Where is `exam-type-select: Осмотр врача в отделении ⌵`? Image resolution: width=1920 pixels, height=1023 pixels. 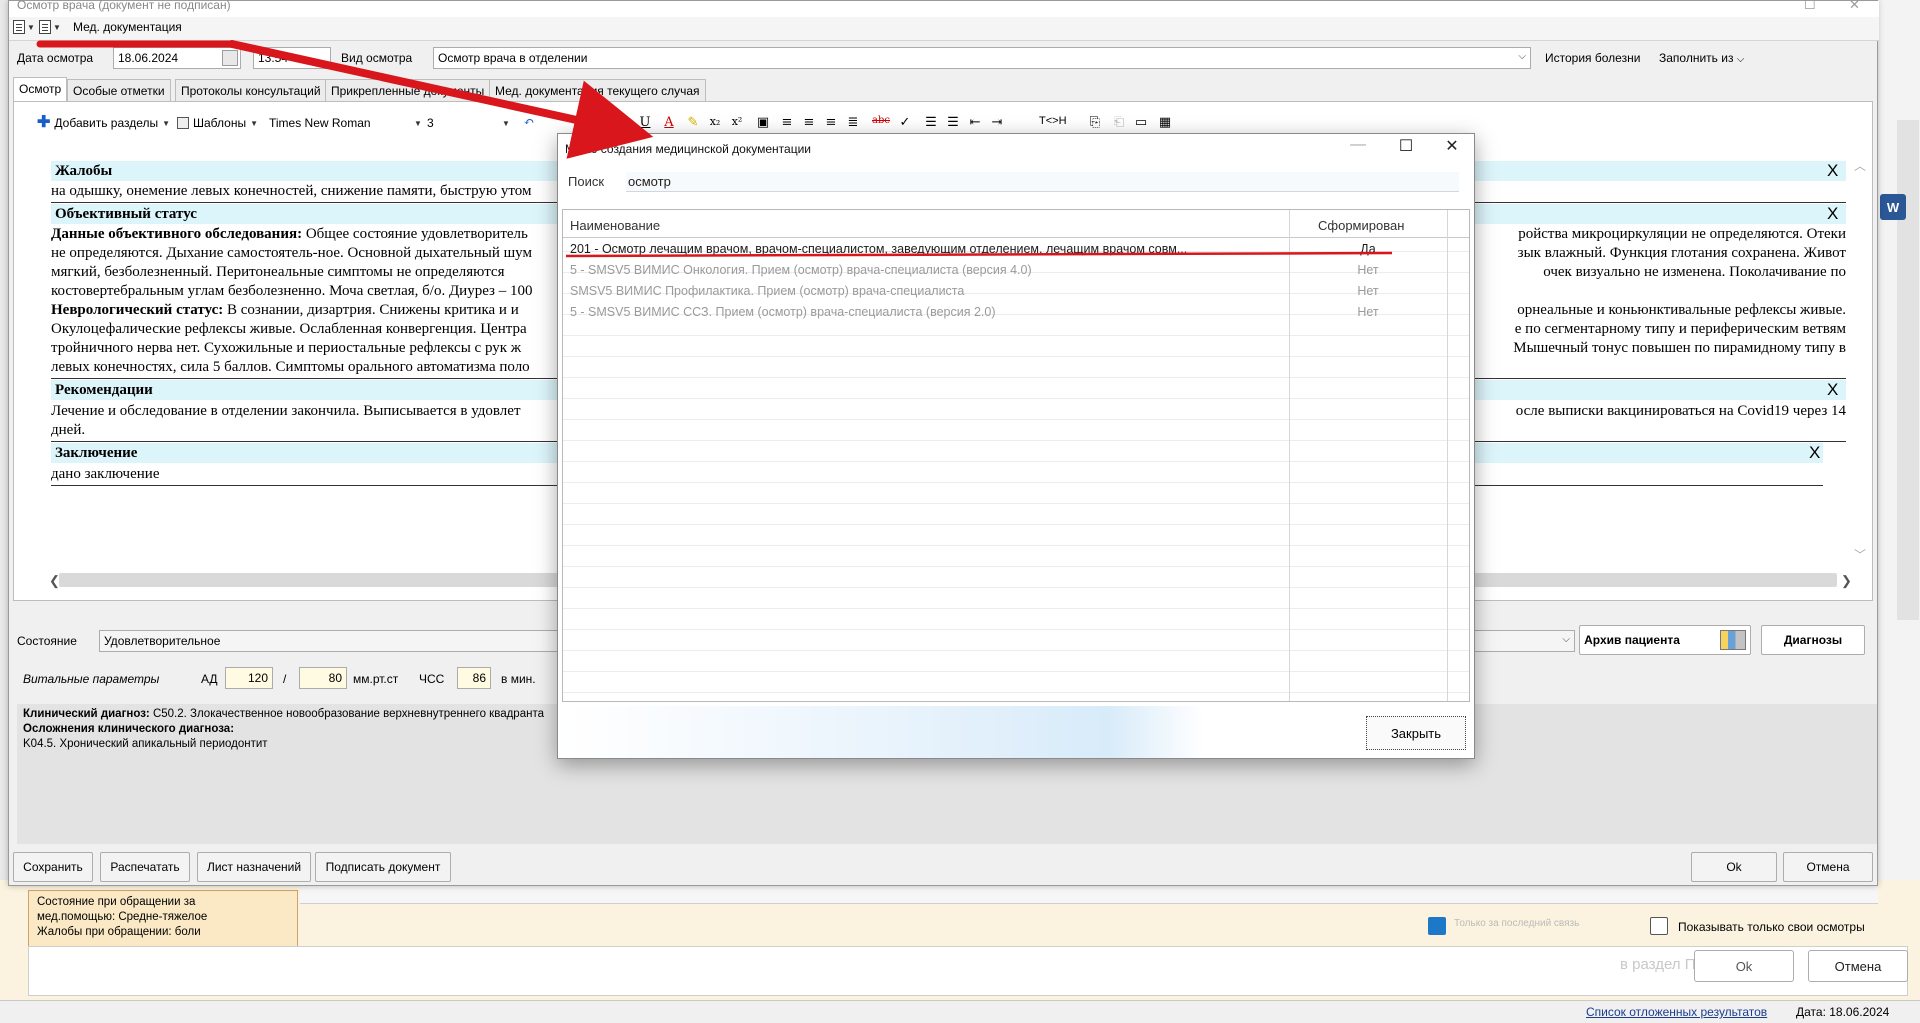
exam-type-select: Осмотр врача в отделении ⌵ is located at coordinates (982, 58).